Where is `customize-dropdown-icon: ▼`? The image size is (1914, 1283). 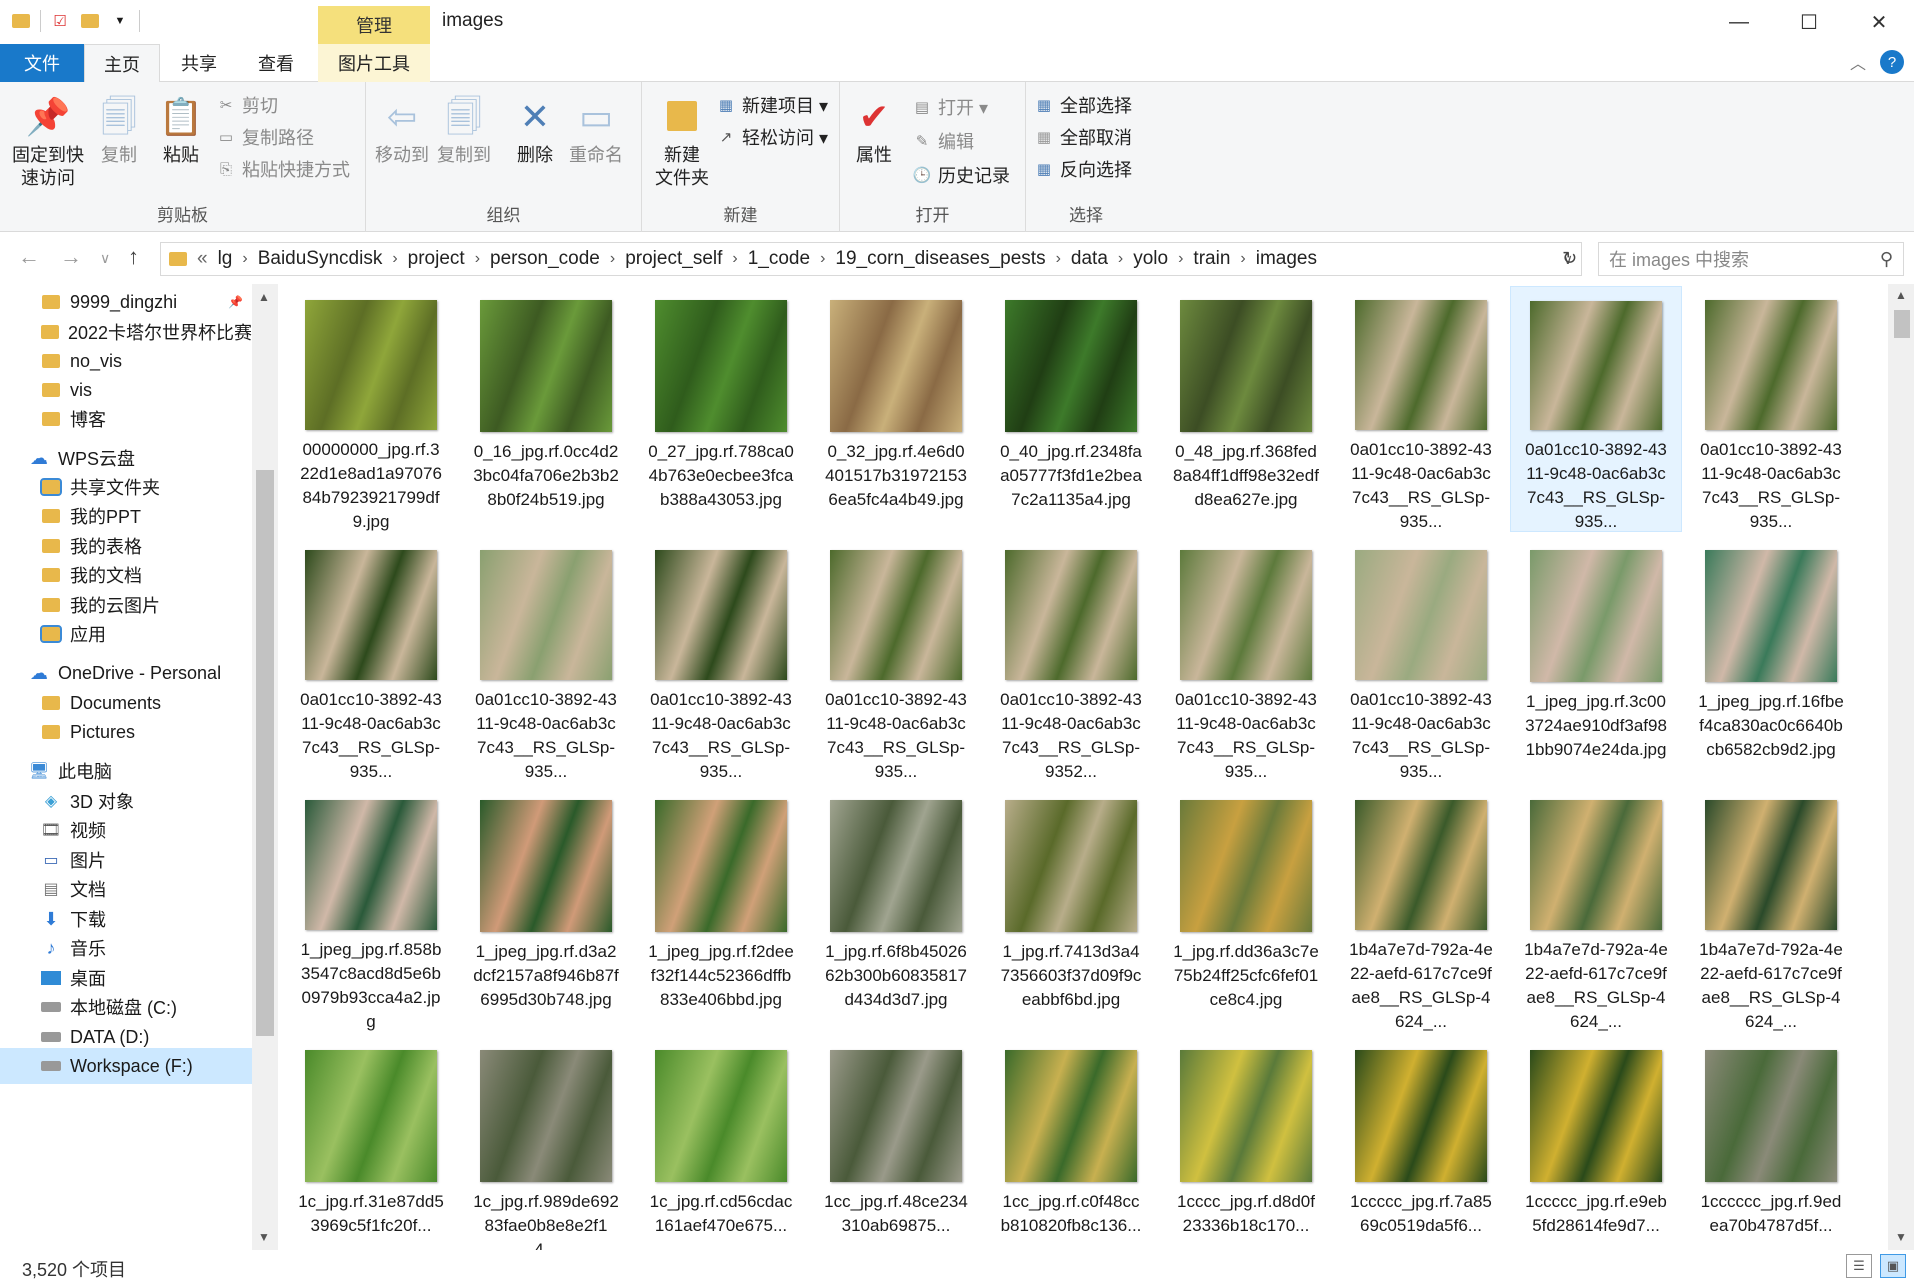
customize-dropdown-icon: ▼ is located at coordinates (120, 21).